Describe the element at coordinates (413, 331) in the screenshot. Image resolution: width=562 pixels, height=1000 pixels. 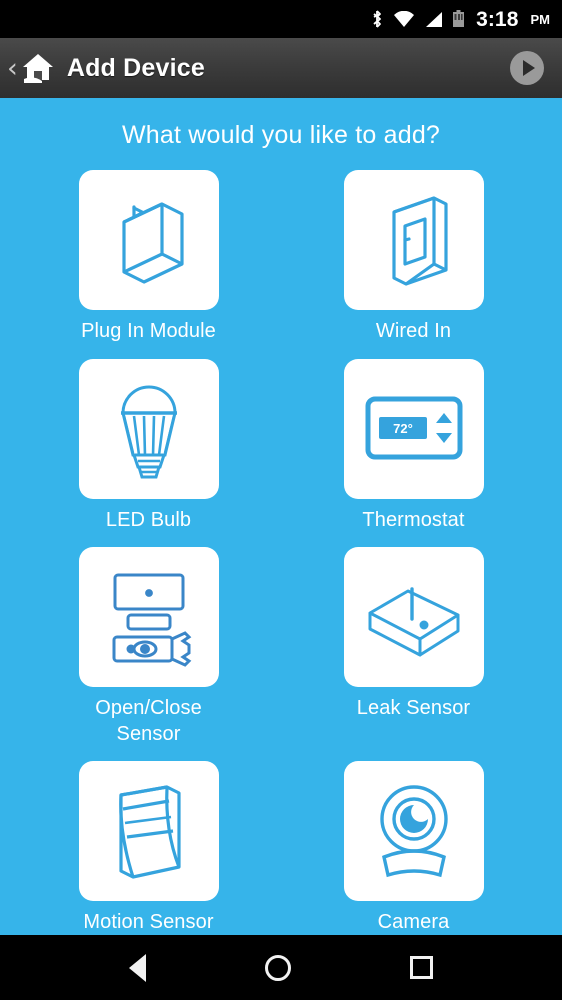
I see `tile-label: Wired In` at that location.